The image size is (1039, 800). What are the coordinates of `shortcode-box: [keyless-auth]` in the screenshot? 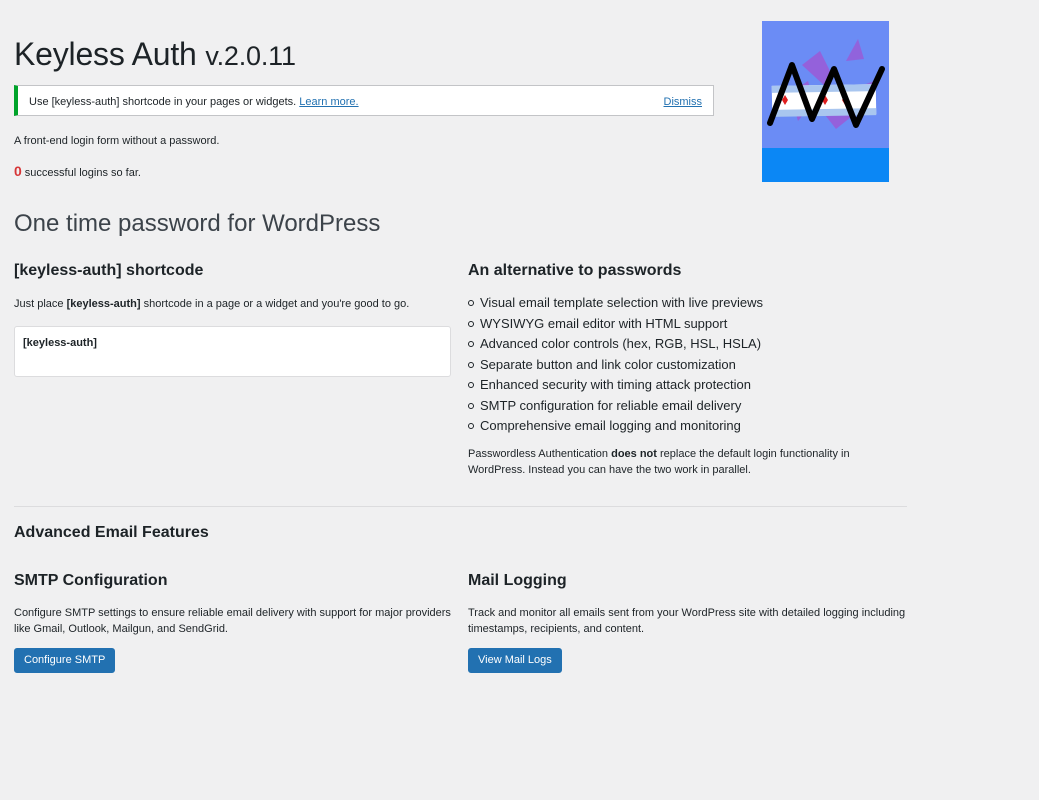 It's located at (232, 351).